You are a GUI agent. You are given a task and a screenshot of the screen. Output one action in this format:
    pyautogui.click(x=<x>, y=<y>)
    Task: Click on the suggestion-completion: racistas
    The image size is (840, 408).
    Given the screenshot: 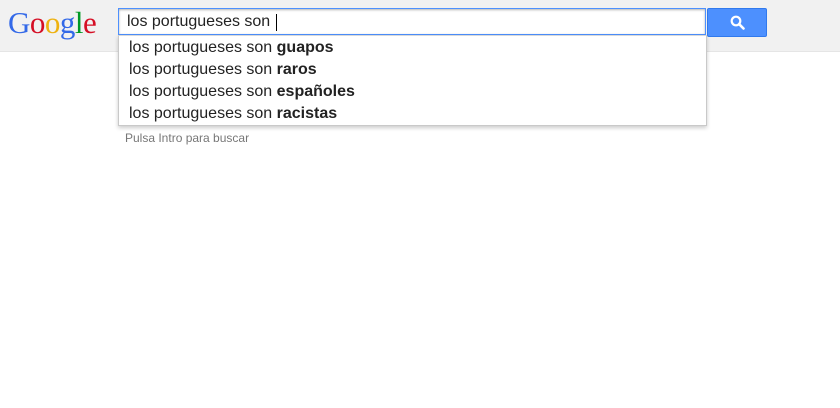 What is the action you would take?
    pyautogui.click(x=307, y=113)
    